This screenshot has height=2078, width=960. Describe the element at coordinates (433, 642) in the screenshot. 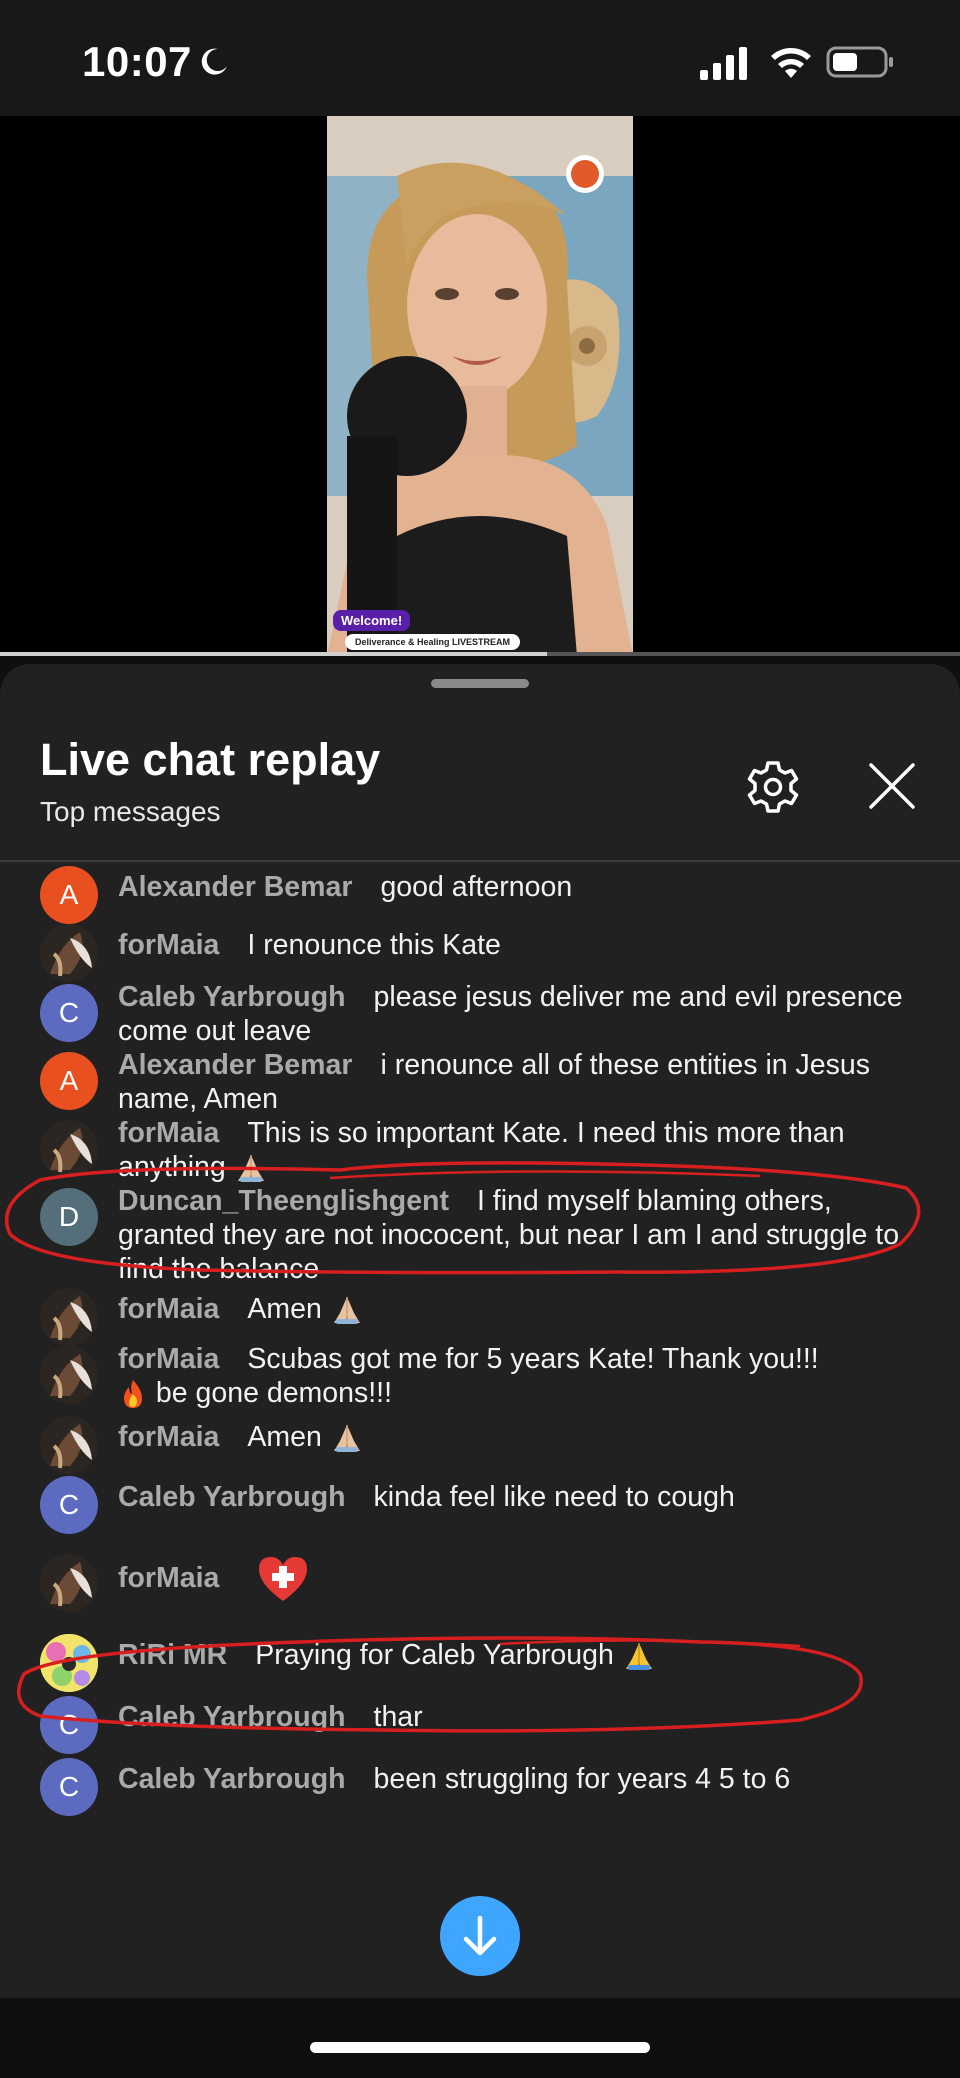

I see `livestream-banner: Deliverance & Healing LIVESTREAM` at that location.